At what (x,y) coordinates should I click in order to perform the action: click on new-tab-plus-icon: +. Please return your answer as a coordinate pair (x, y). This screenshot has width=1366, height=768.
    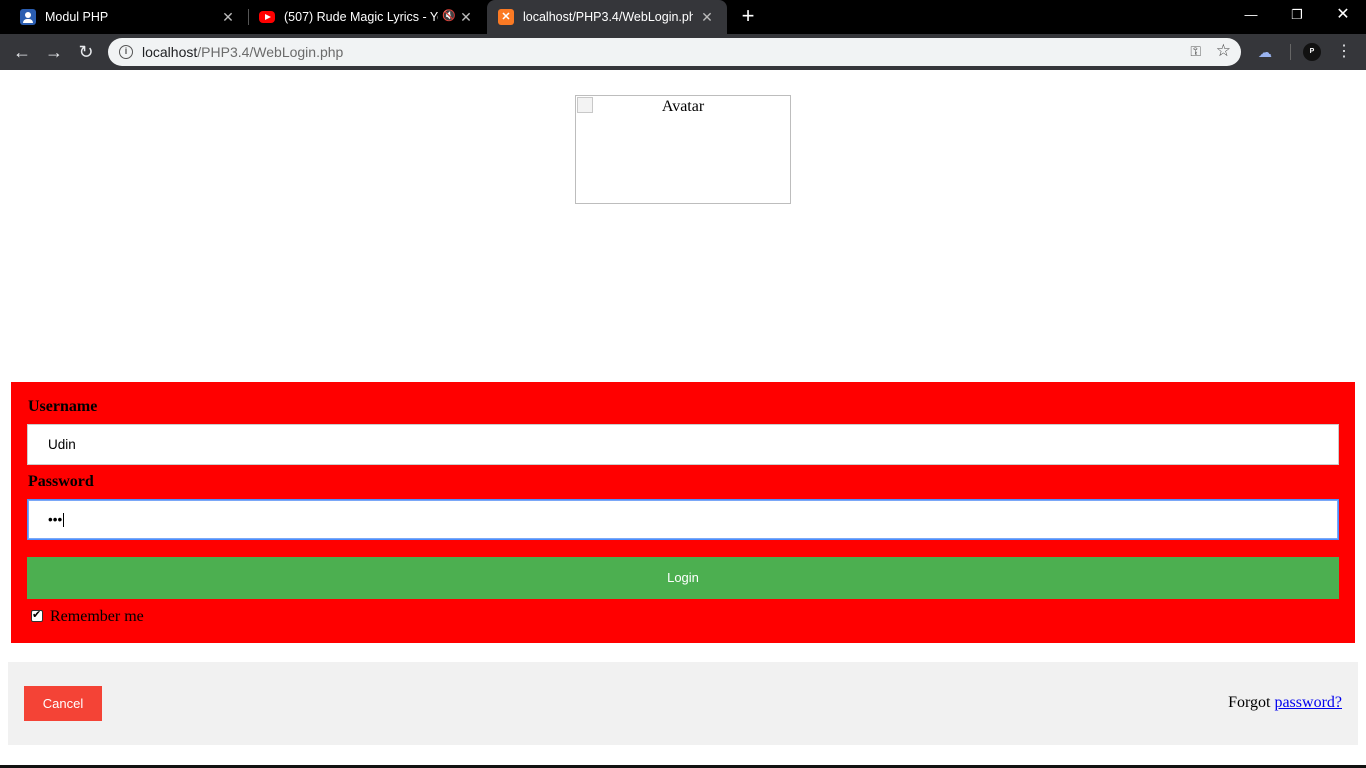
    Looking at the image, I should click on (748, 16).